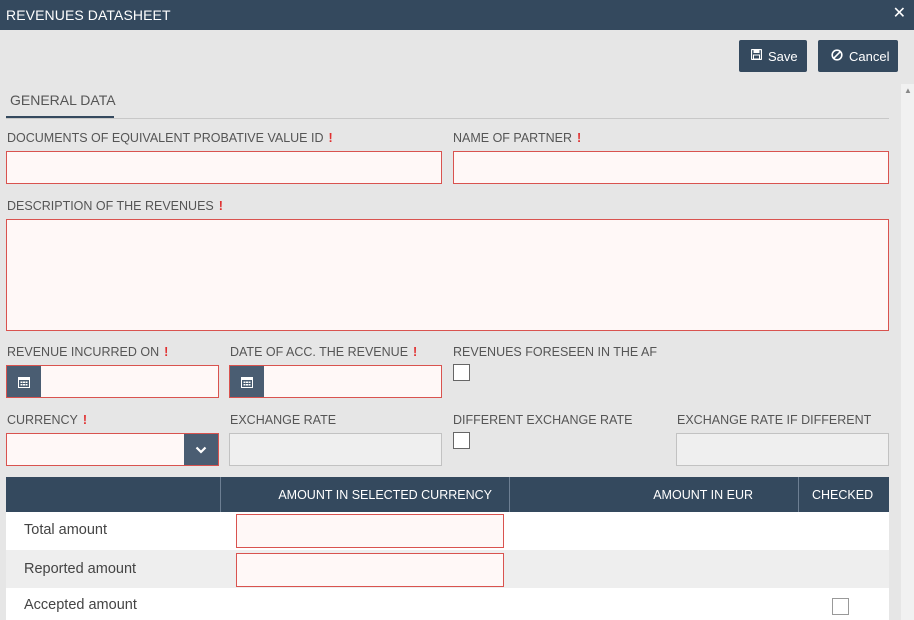 This screenshot has width=914, height=620. Describe the element at coordinates (88, 15) in the screenshot. I see `window-title: REVENUES DATASHEET` at that location.